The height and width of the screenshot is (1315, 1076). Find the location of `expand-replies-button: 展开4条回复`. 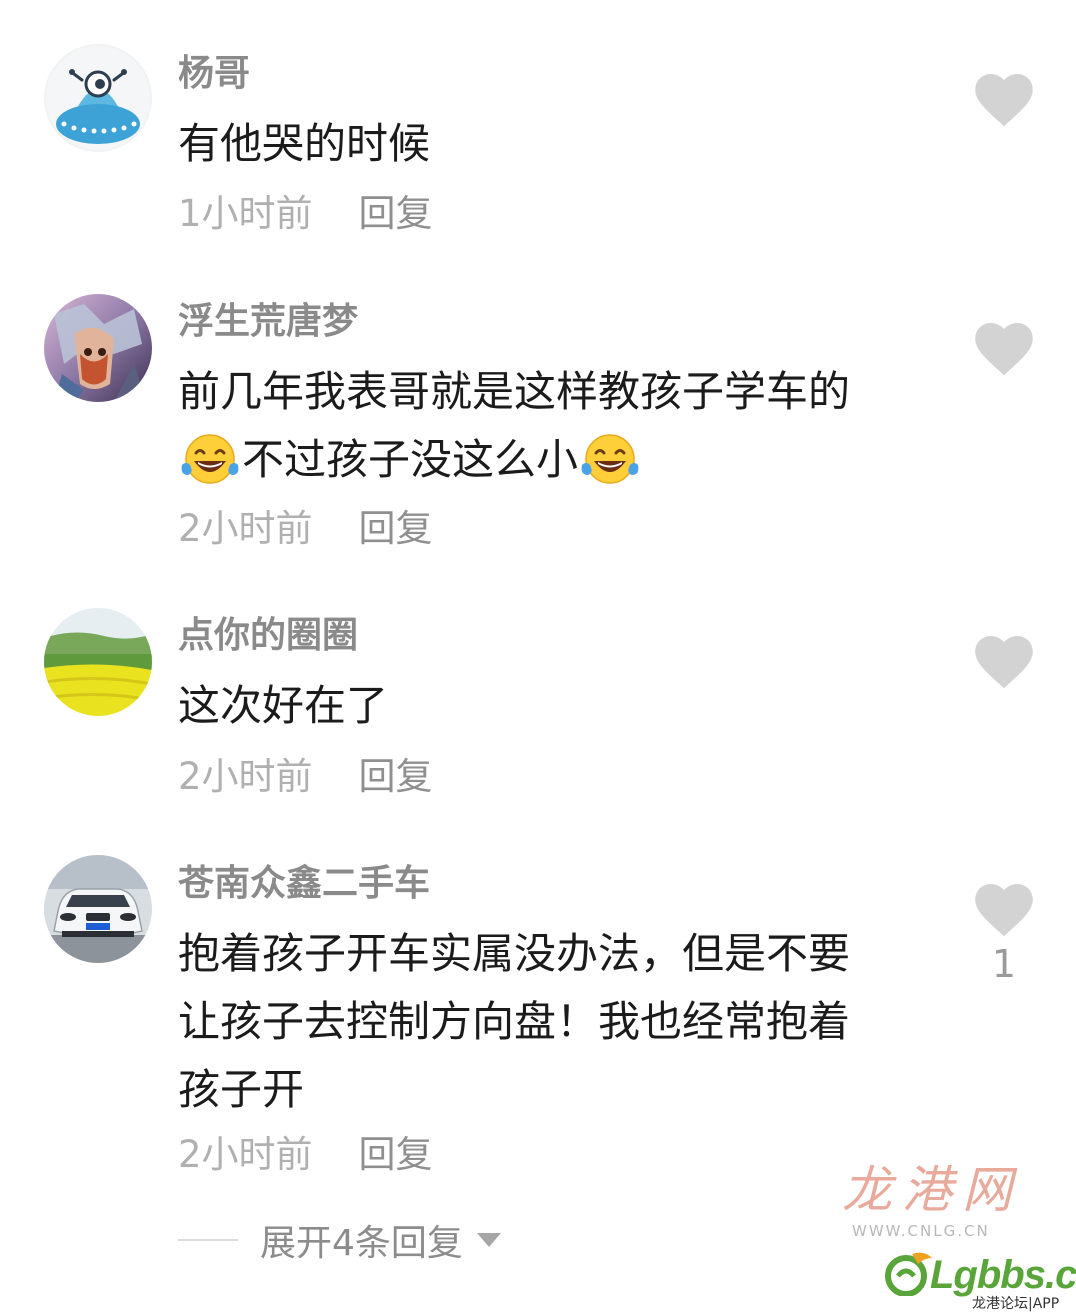

expand-replies-button: 展开4条回复 is located at coordinates (339, 1241).